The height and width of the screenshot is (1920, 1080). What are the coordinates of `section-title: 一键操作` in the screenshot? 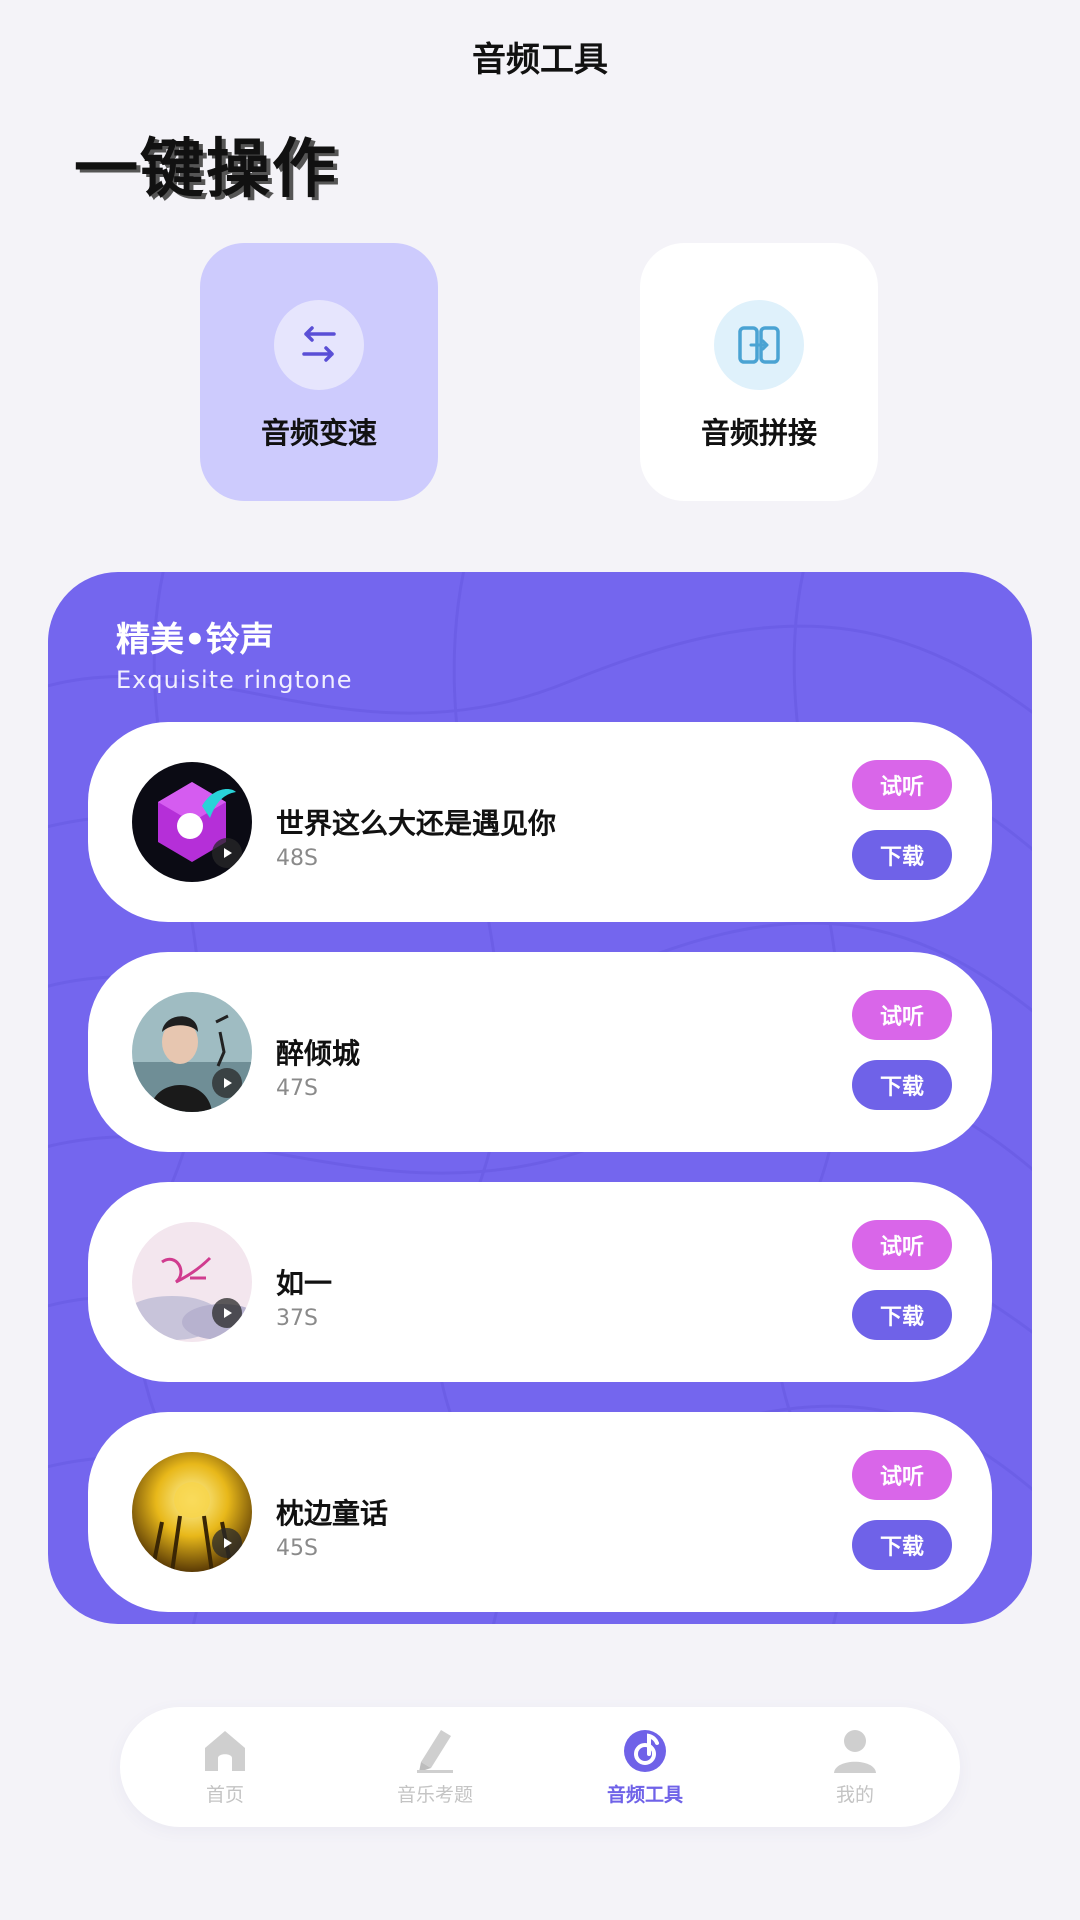 It's located at (206, 169).